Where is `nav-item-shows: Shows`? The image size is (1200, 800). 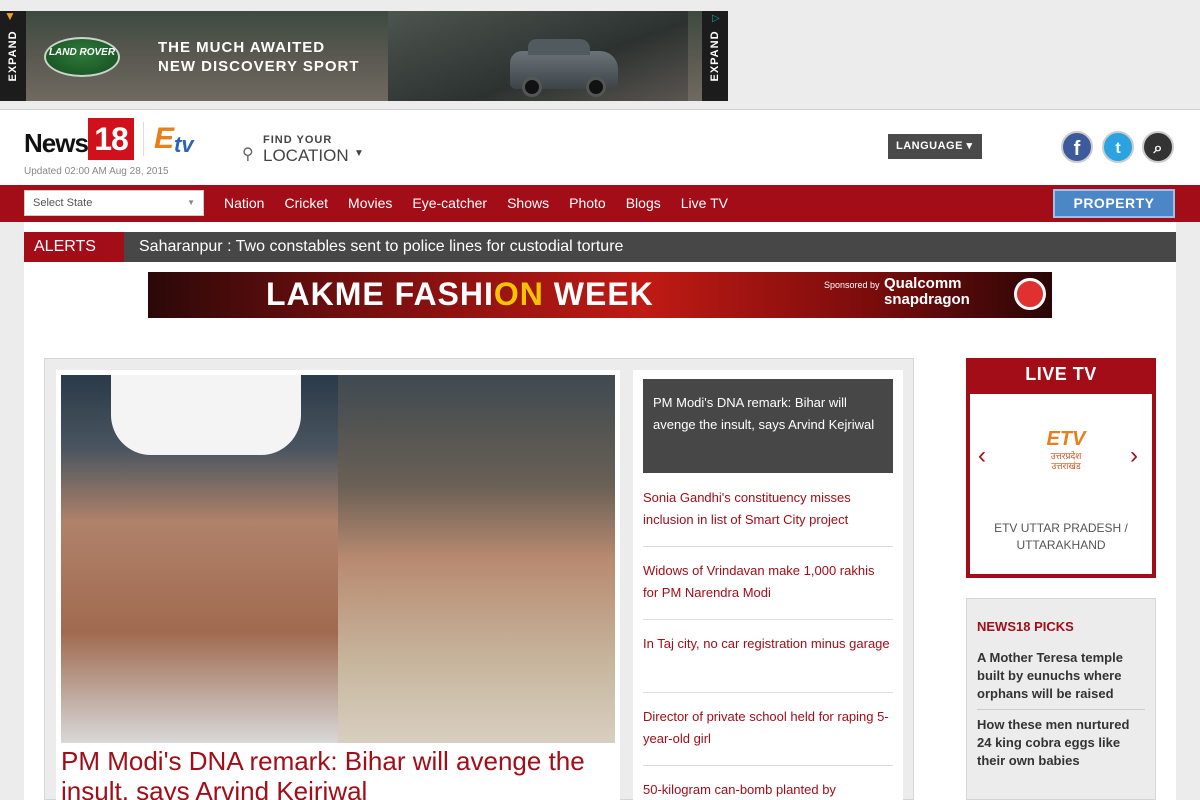
nav-item-shows: Shows is located at coordinates (528, 203).